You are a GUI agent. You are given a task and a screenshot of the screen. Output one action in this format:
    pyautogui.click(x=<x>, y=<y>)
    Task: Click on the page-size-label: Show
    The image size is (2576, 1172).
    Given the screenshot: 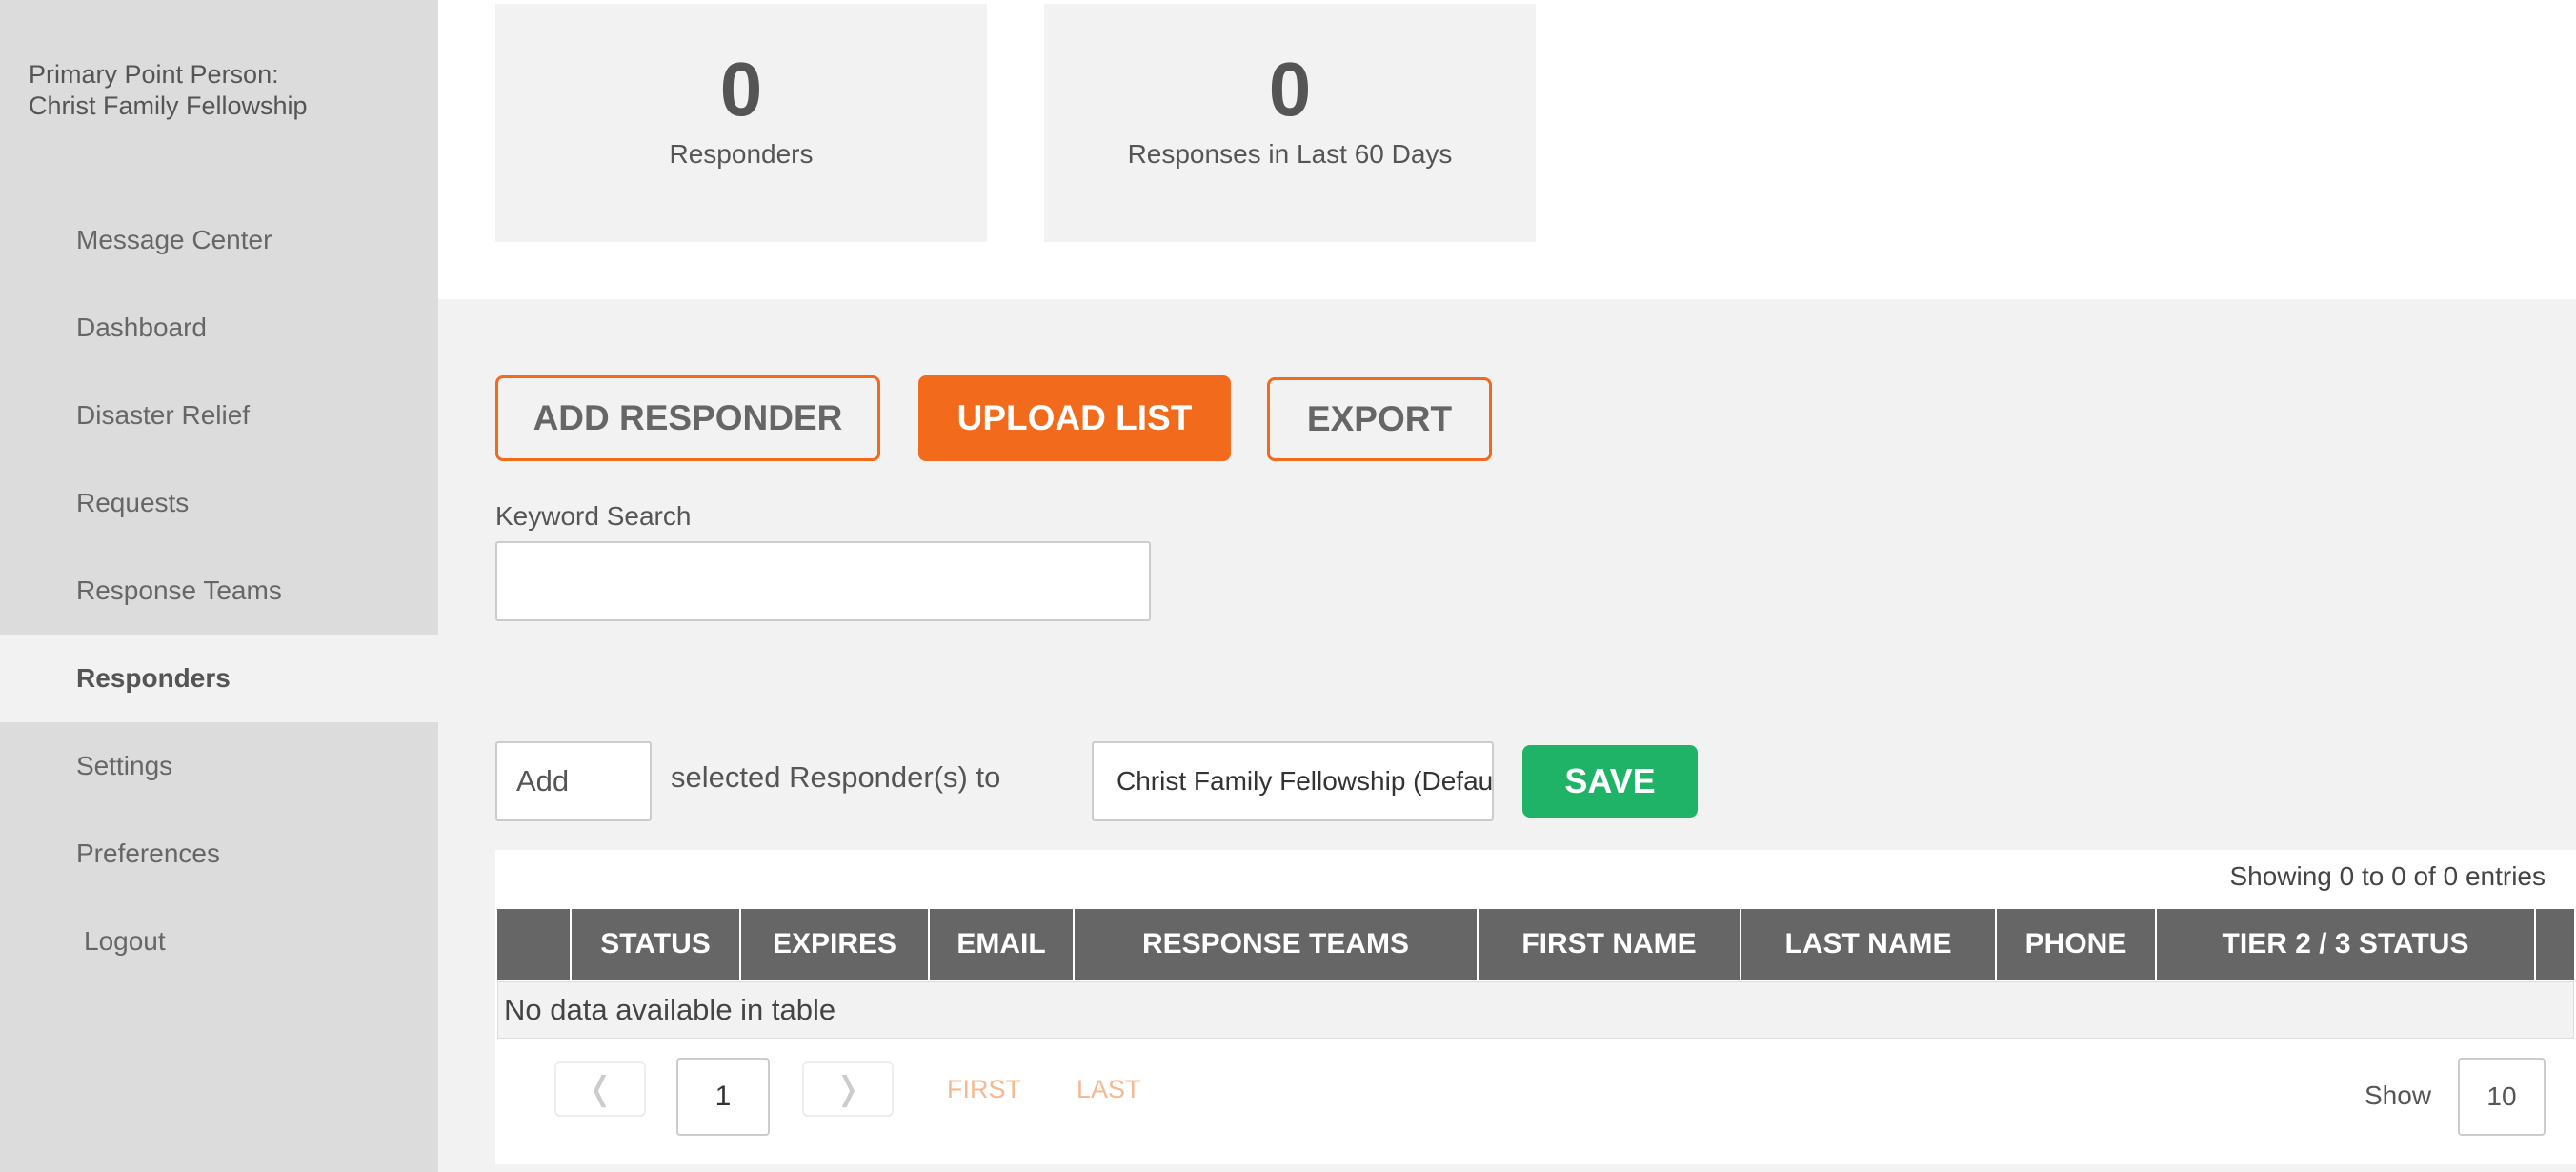 What is the action you would take?
    pyautogui.click(x=2399, y=1095)
    